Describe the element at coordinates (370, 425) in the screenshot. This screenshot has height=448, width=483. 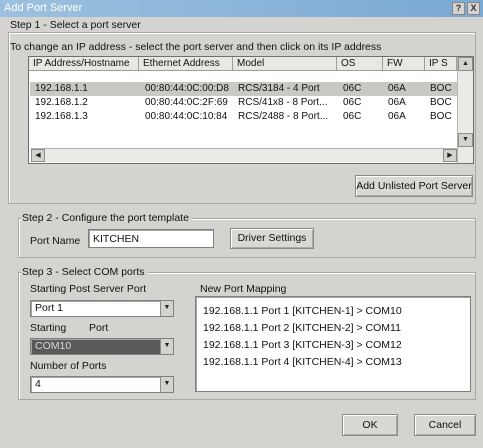
I see `ok-button: OK` at that location.